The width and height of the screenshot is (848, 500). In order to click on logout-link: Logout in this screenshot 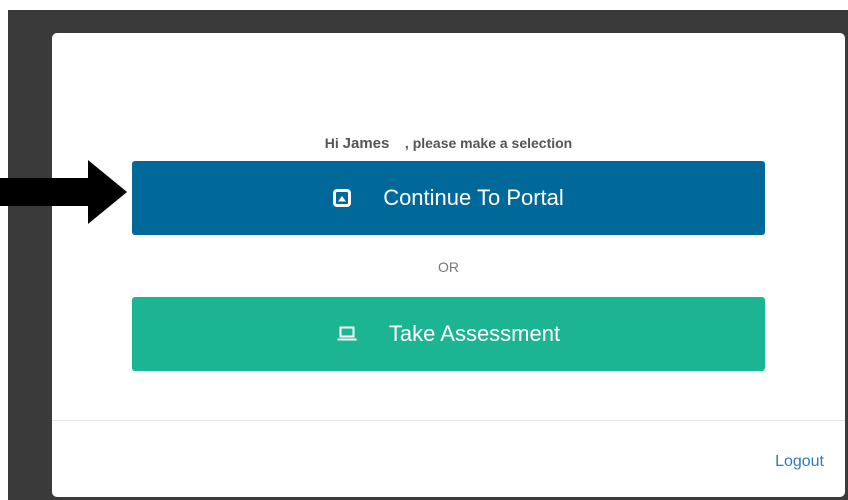, I will do `click(799, 462)`.